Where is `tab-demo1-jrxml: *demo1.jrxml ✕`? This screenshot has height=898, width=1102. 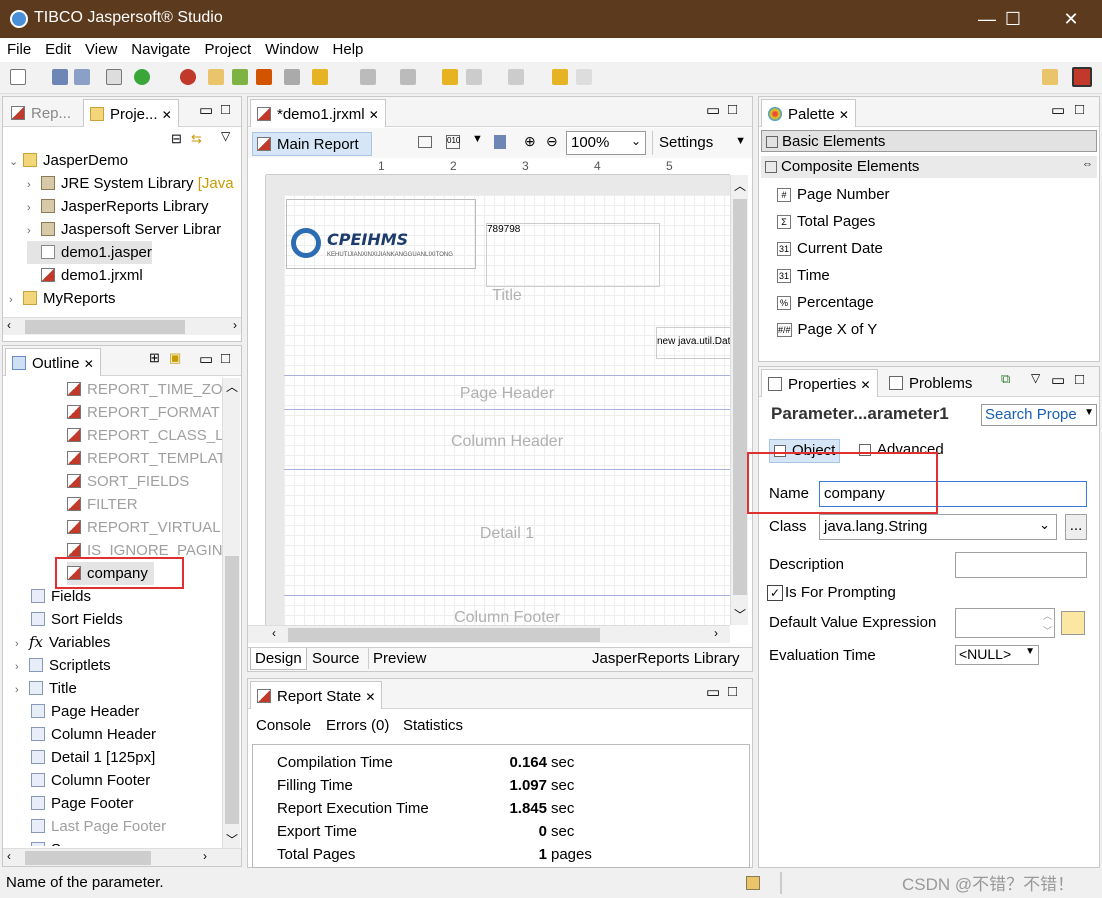 tab-demo1-jrxml: *demo1.jrxml ✕ is located at coordinates (318, 113).